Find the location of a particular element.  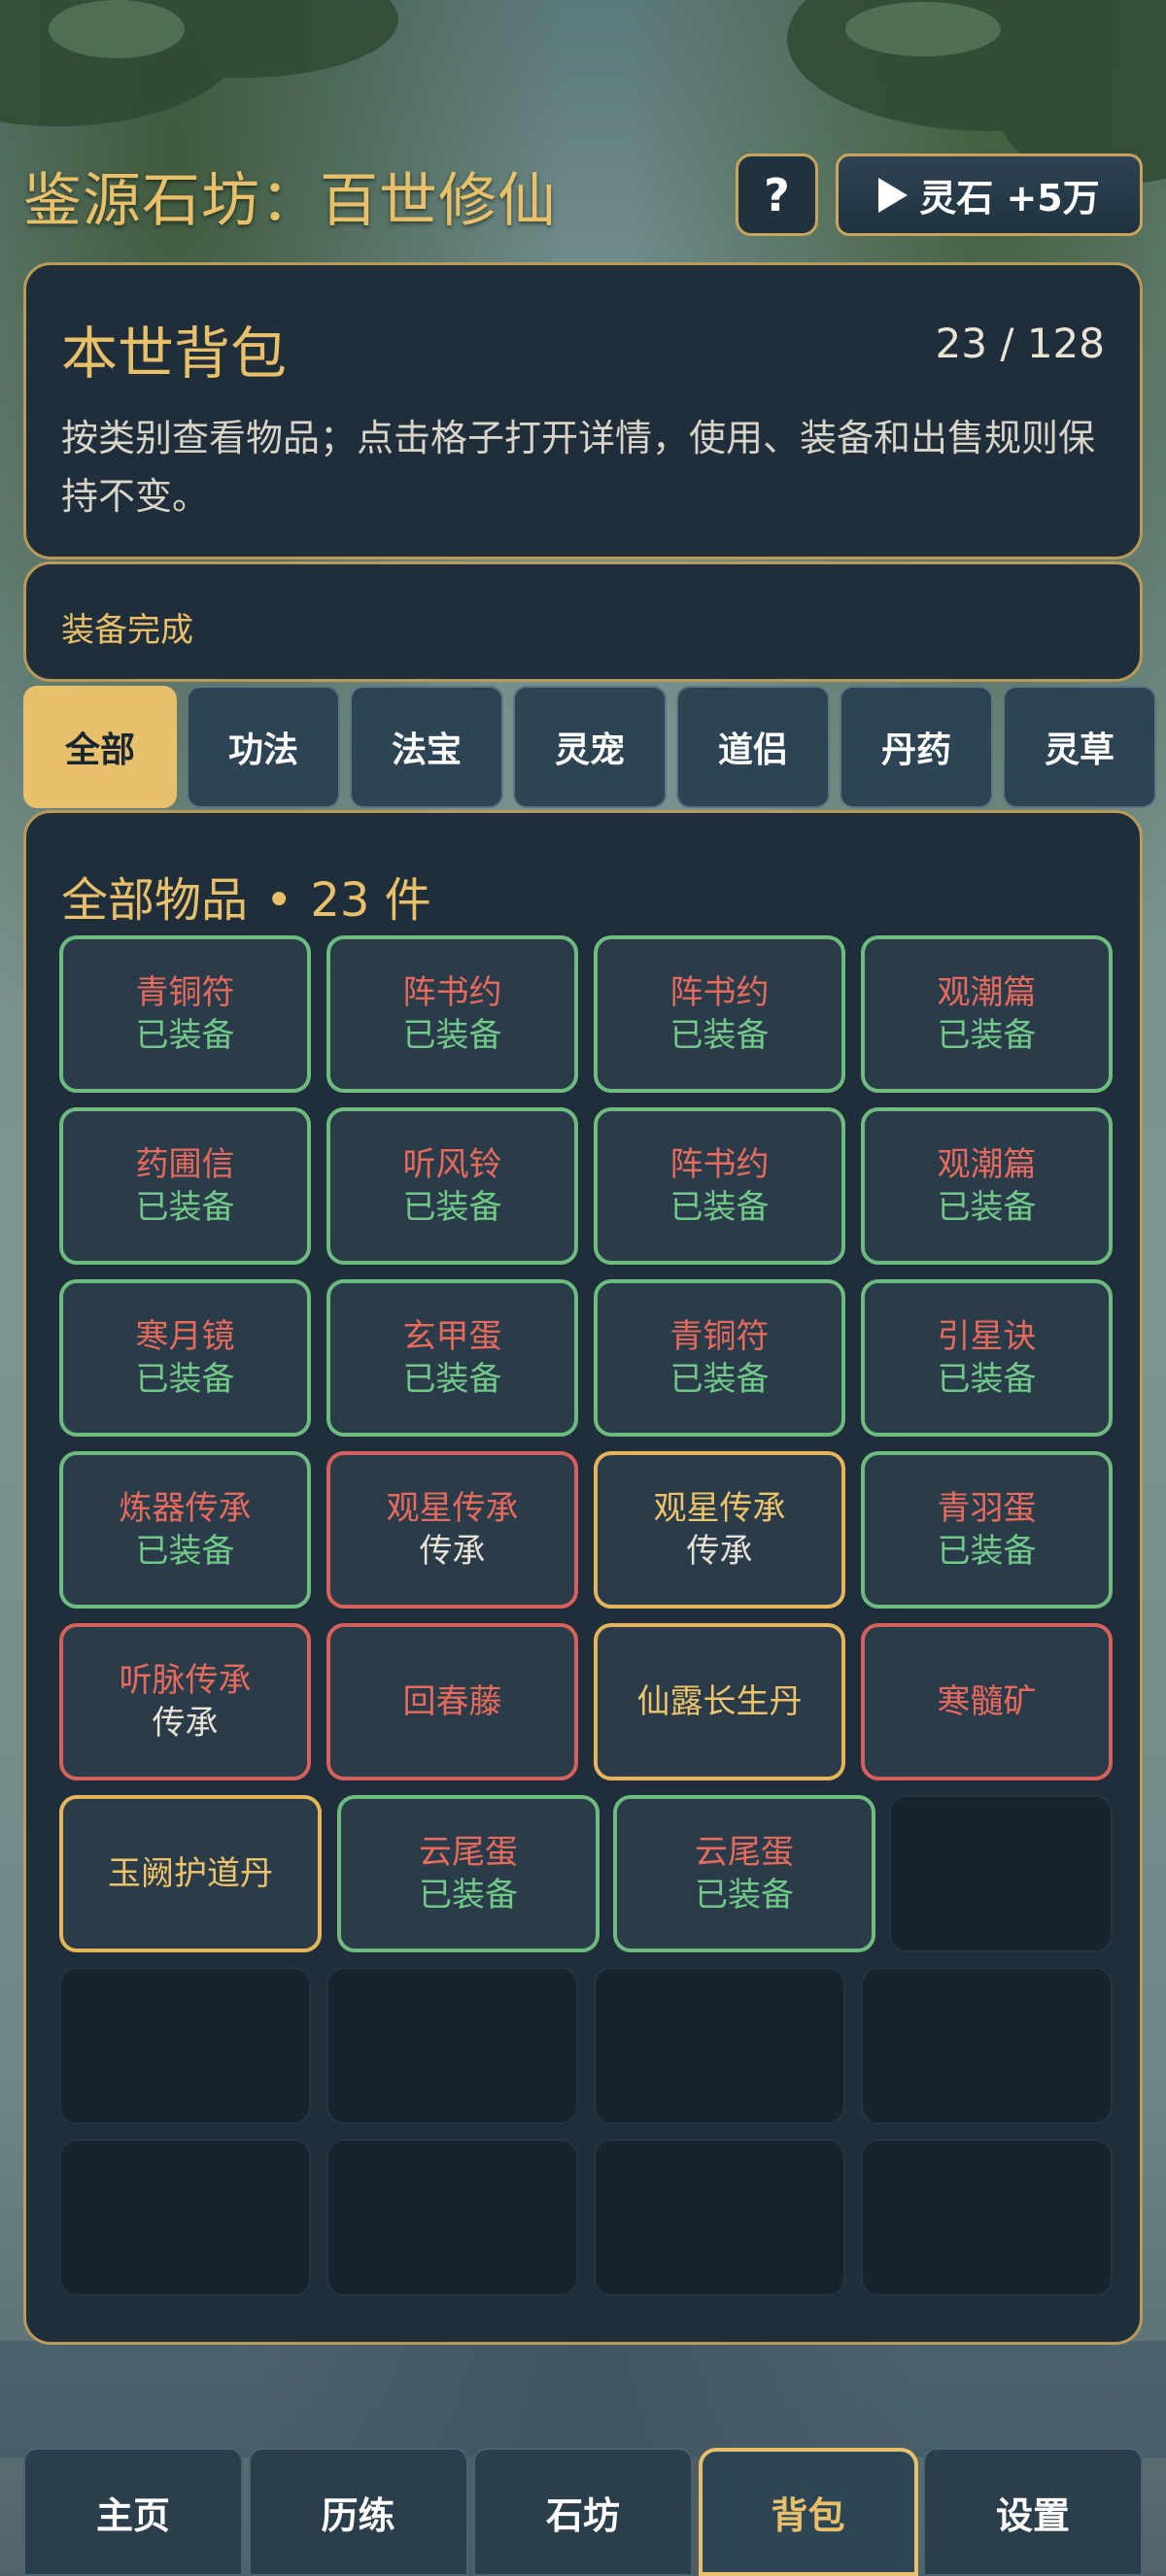

category-tabs: 全部 功法 法宝 灵宠 道侣 丹药 灵草 is located at coordinates (594, 748).